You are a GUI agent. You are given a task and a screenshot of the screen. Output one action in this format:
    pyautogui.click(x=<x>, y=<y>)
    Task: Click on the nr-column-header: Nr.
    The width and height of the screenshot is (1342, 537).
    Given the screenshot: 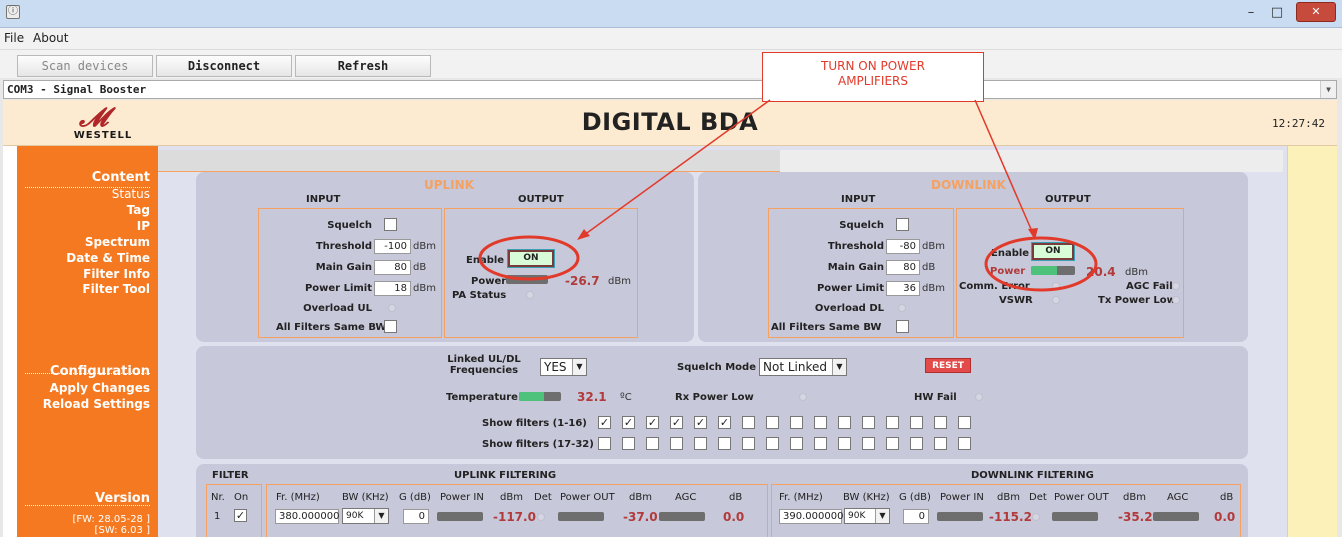 What is the action you would take?
    pyautogui.click(x=218, y=497)
    